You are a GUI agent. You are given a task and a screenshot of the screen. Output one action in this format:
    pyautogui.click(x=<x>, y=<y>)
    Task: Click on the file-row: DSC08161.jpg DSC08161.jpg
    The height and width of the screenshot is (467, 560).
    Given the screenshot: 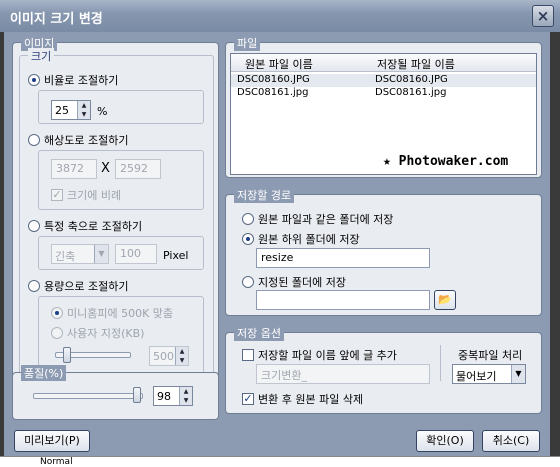 What is the action you would take?
    pyautogui.click(x=383, y=93)
    